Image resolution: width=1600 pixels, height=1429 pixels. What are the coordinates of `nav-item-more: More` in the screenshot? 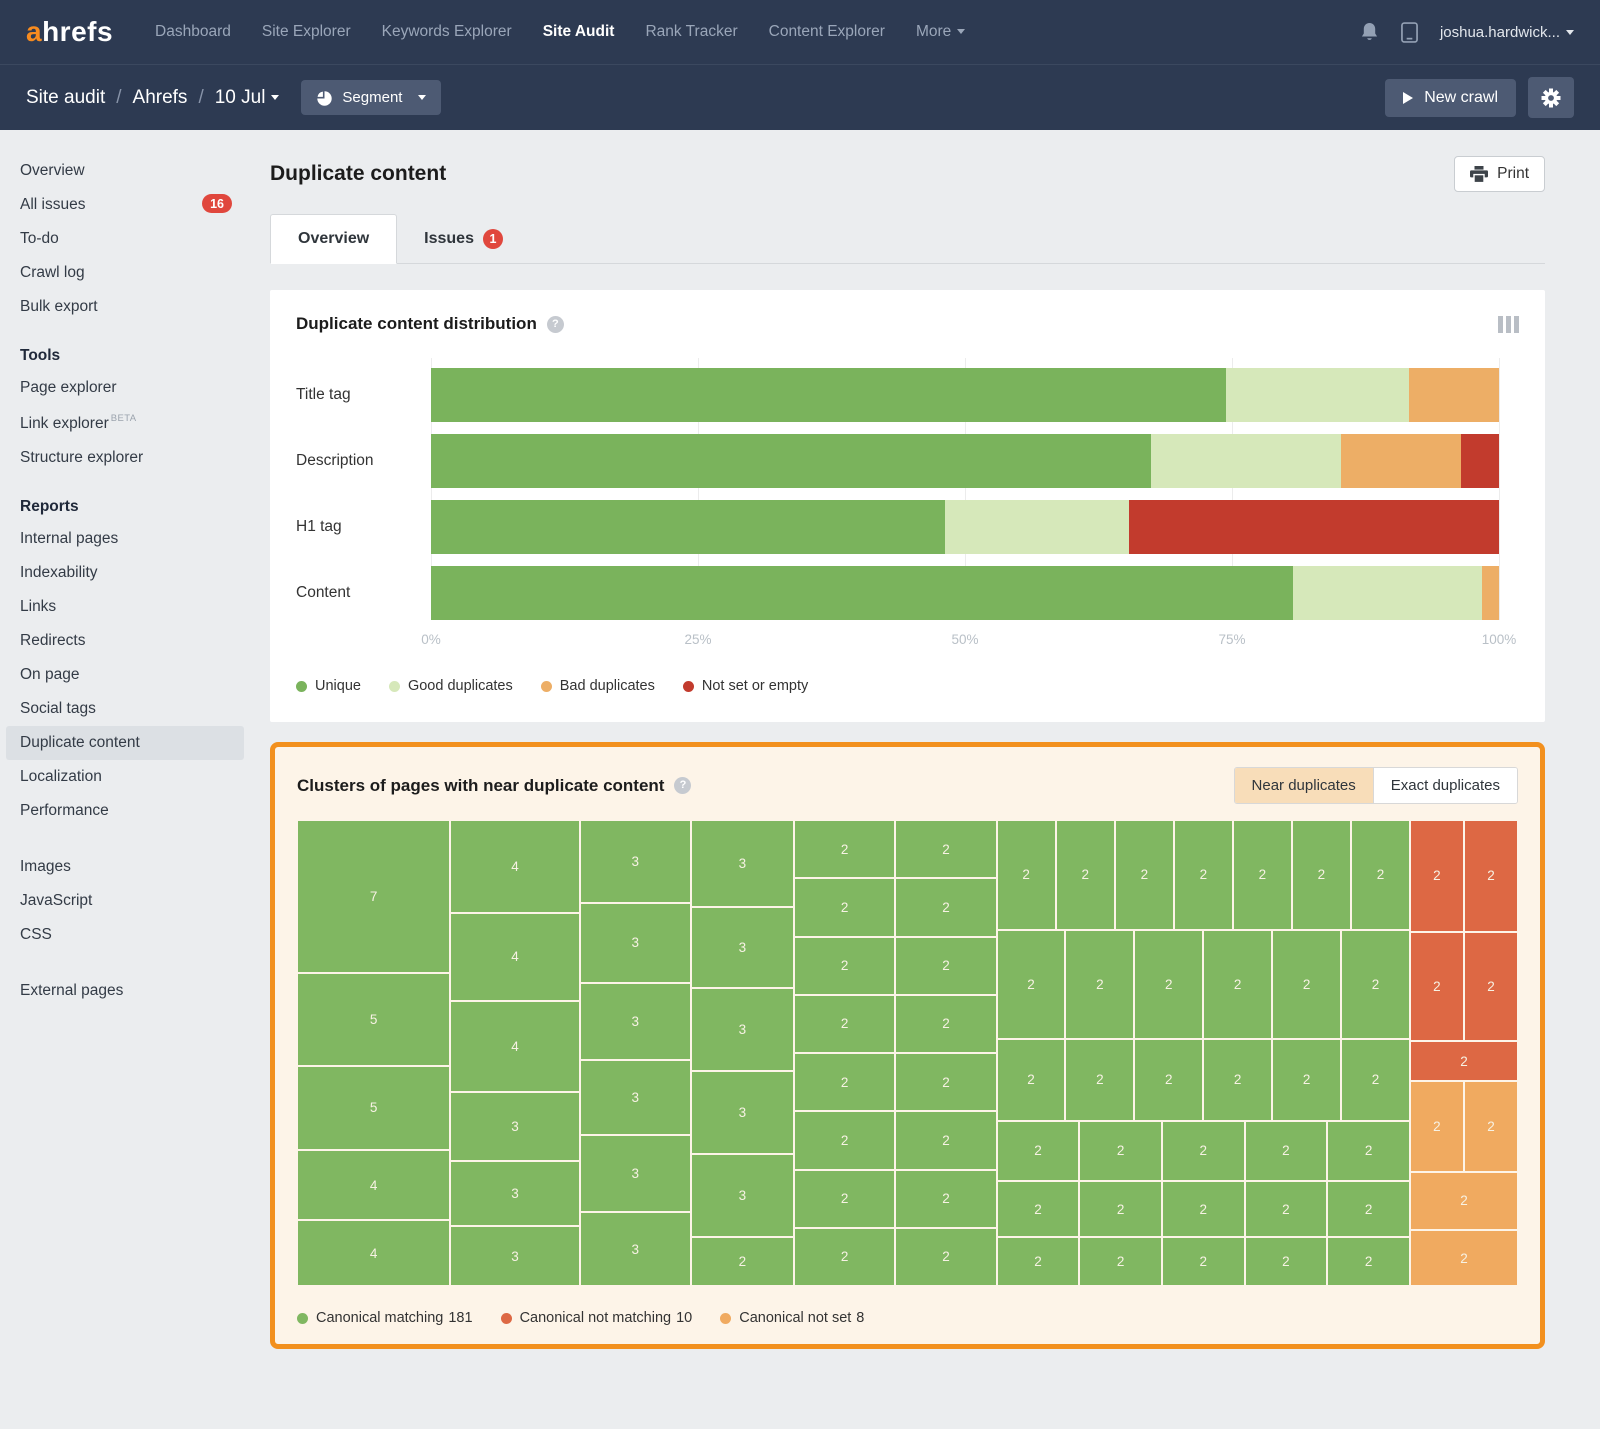 It's located at (941, 32).